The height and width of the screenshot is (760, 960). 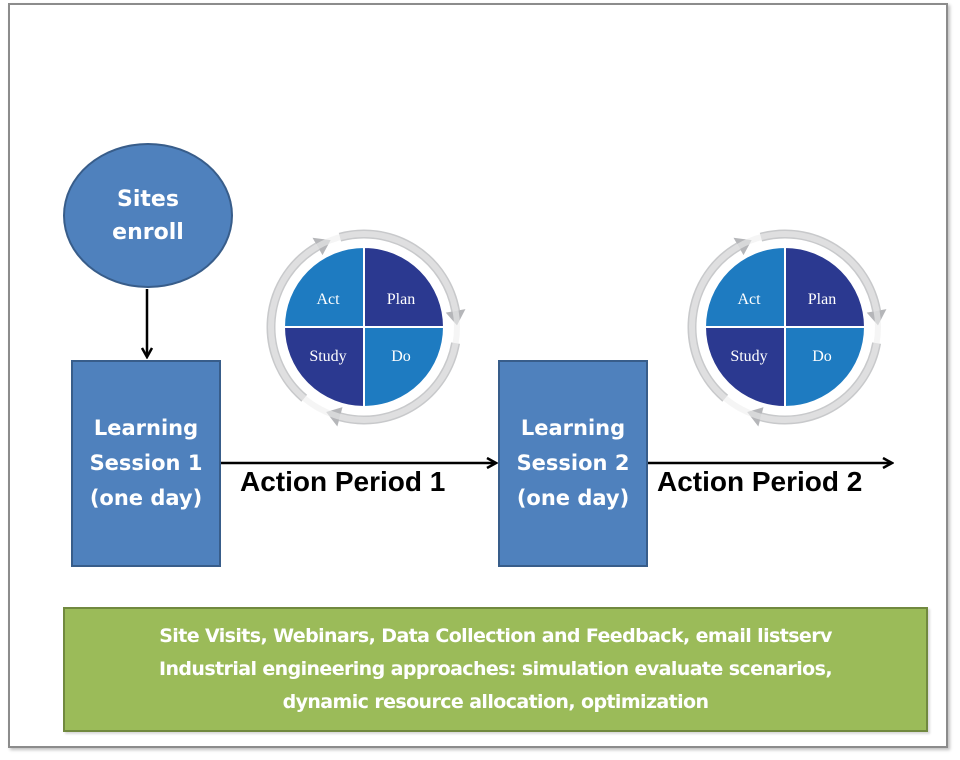 What do you see at coordinates (343, 481) in the screenshot?
I see `action-period-1-label: Action Period 1` at bounding box center [343, 481].